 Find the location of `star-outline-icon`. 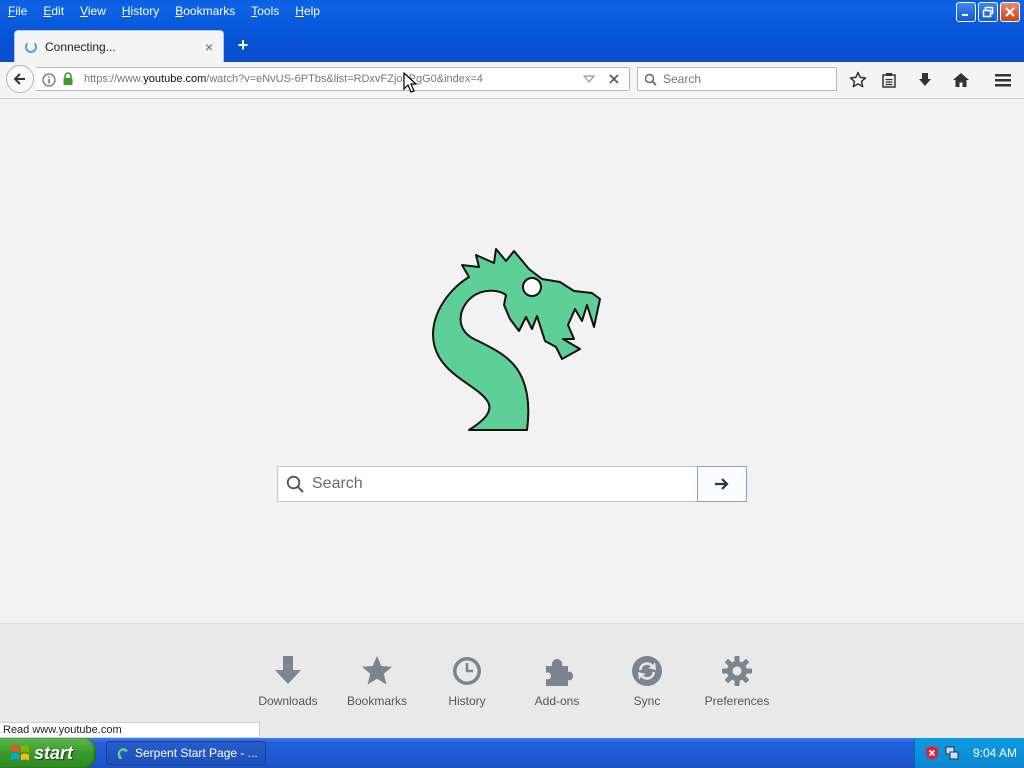

star-outline-icon is located at coordinates (858, 79).